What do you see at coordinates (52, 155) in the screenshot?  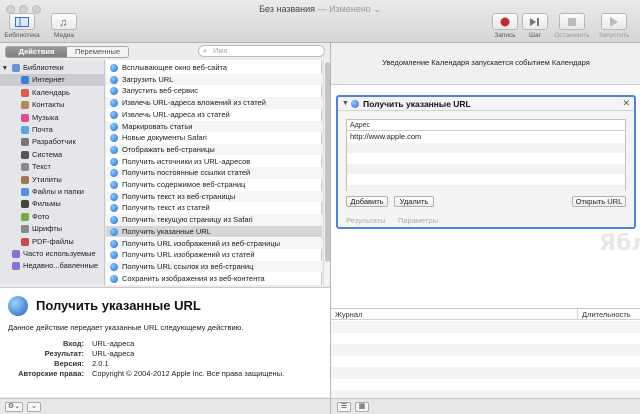 I see `sidebar-item-7: Система` at bounding box center [52, 155].